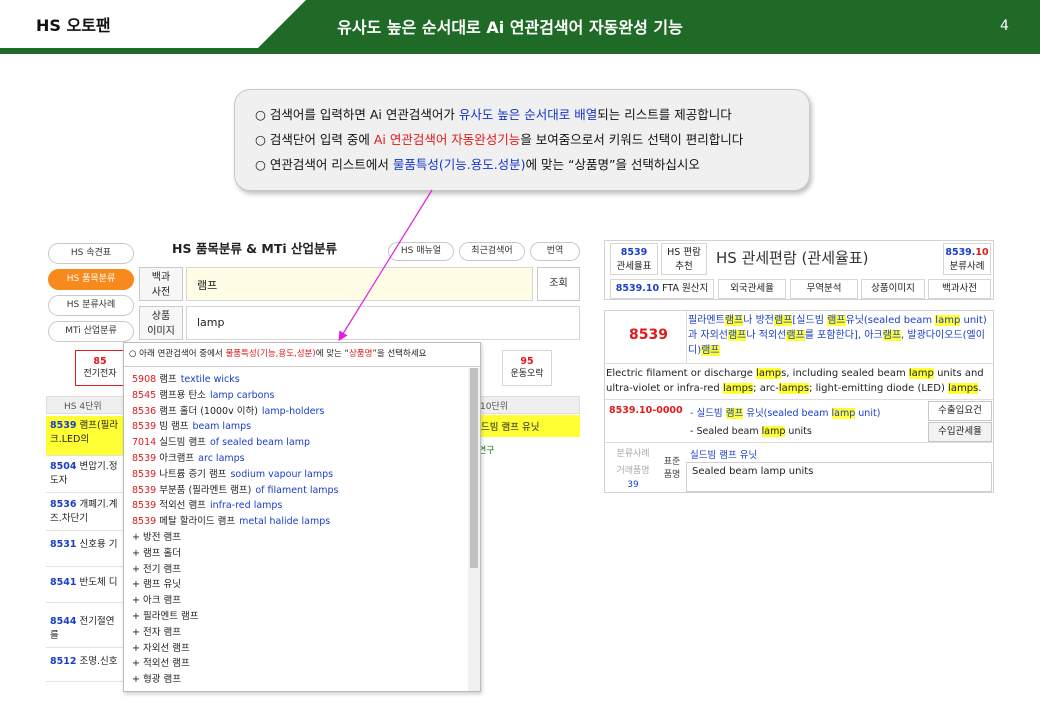 The height and width of the screenshot is (720, 1040). What do you see at coordinates (520, 51) in the screenshot?
I see `header-line` at bounding box center [520, 51].